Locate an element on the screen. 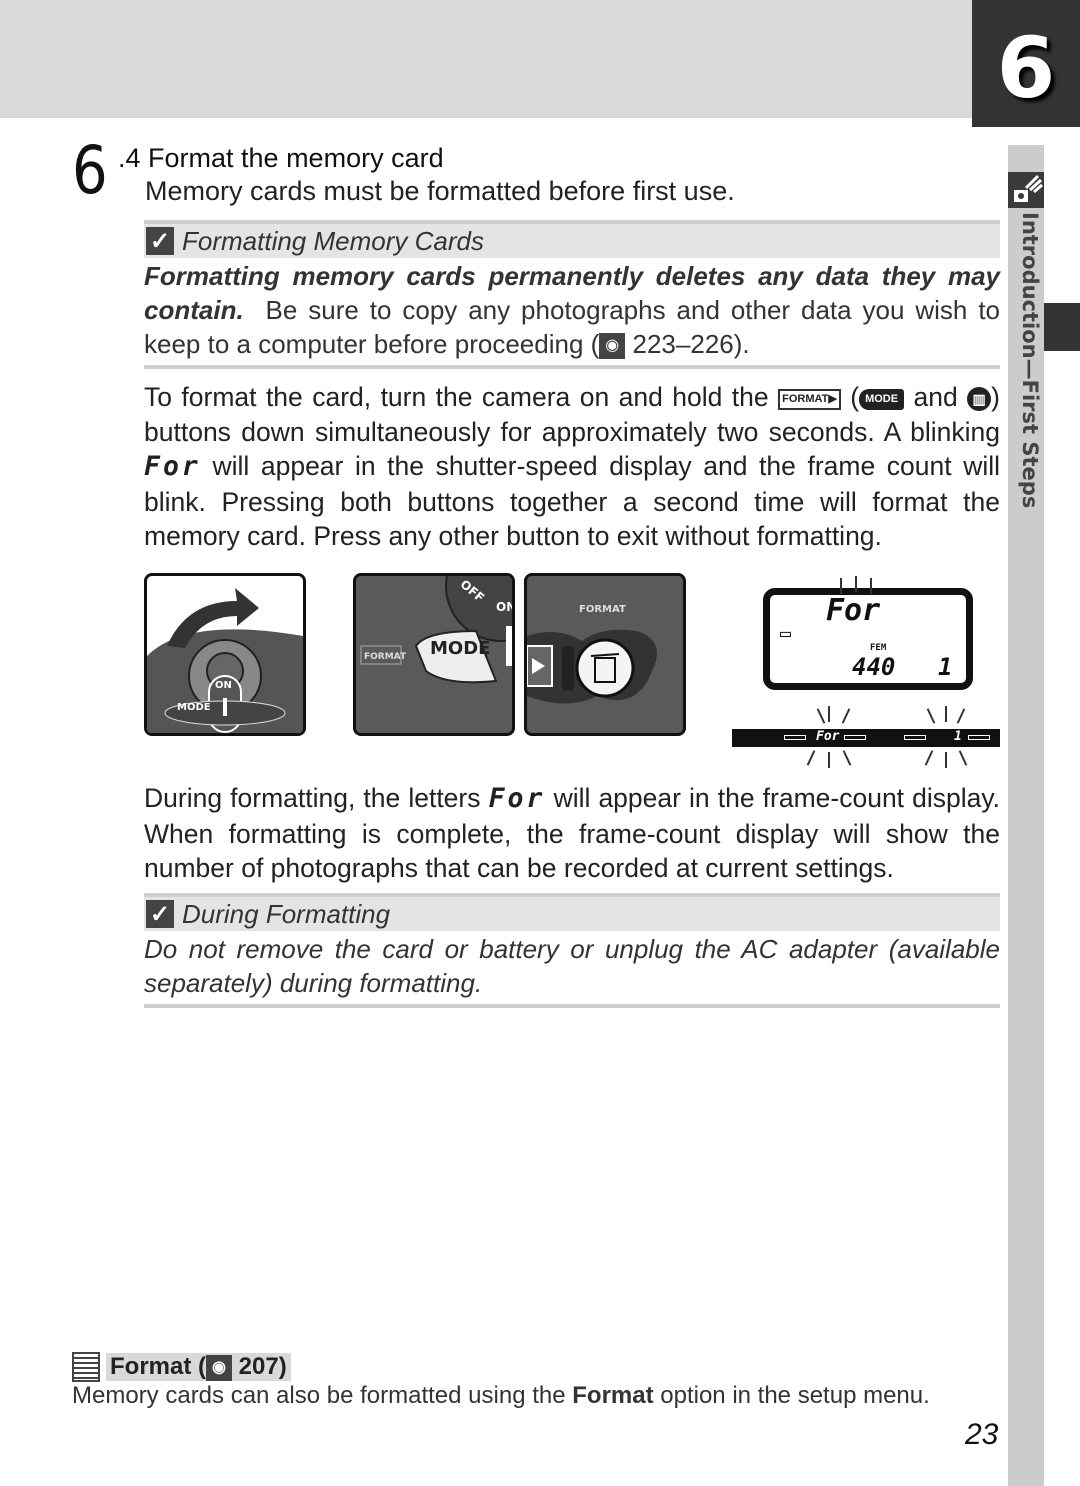 The height and width of the screenshot is (1486, 1080). tip-title-text: Format ( is located at coordinates (158, 1366).